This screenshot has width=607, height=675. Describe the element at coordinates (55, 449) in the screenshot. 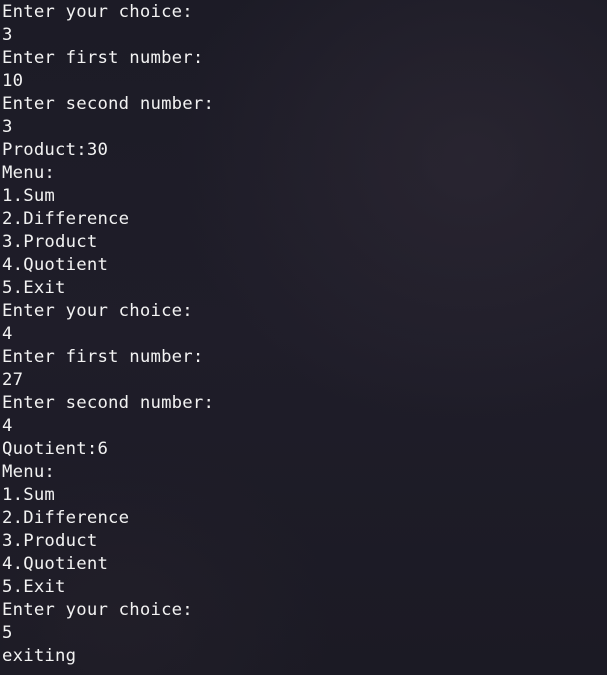

I see `terminal-line: Quotient:6` at that location.